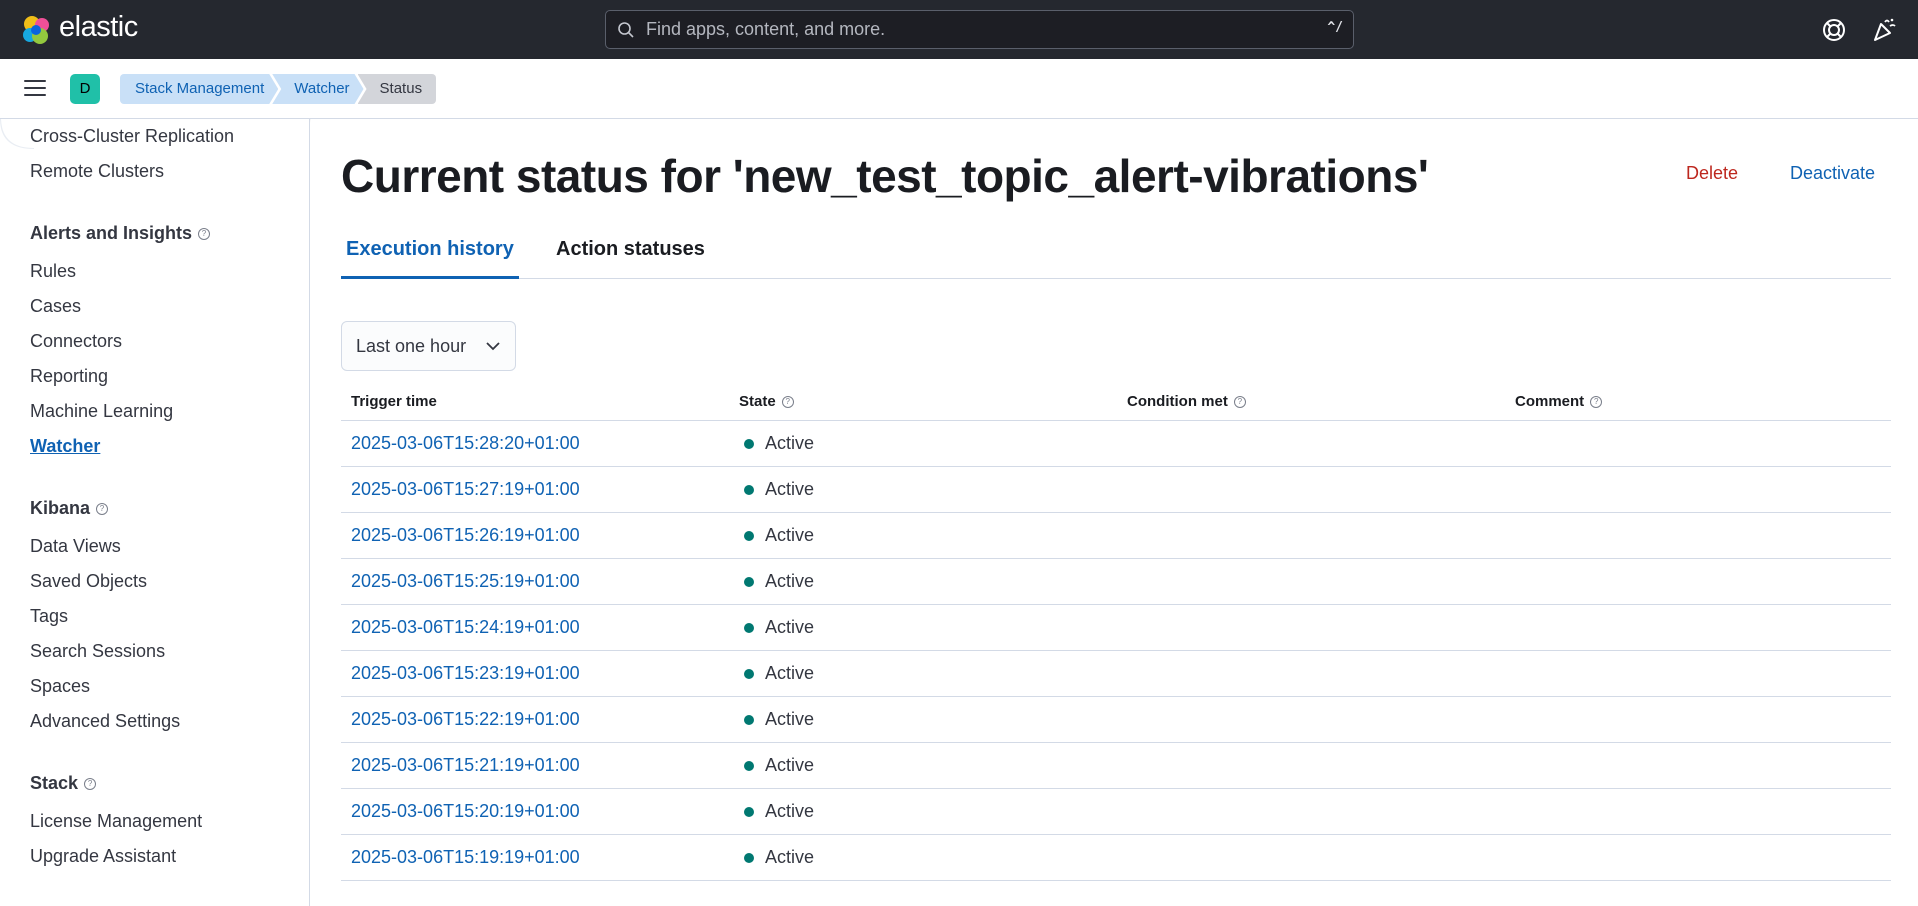  What do you see at coordinates (60, 686) in the screenshot?
I see `sidebar-item-spaces: Spaces` at bounding box center [60, 686].